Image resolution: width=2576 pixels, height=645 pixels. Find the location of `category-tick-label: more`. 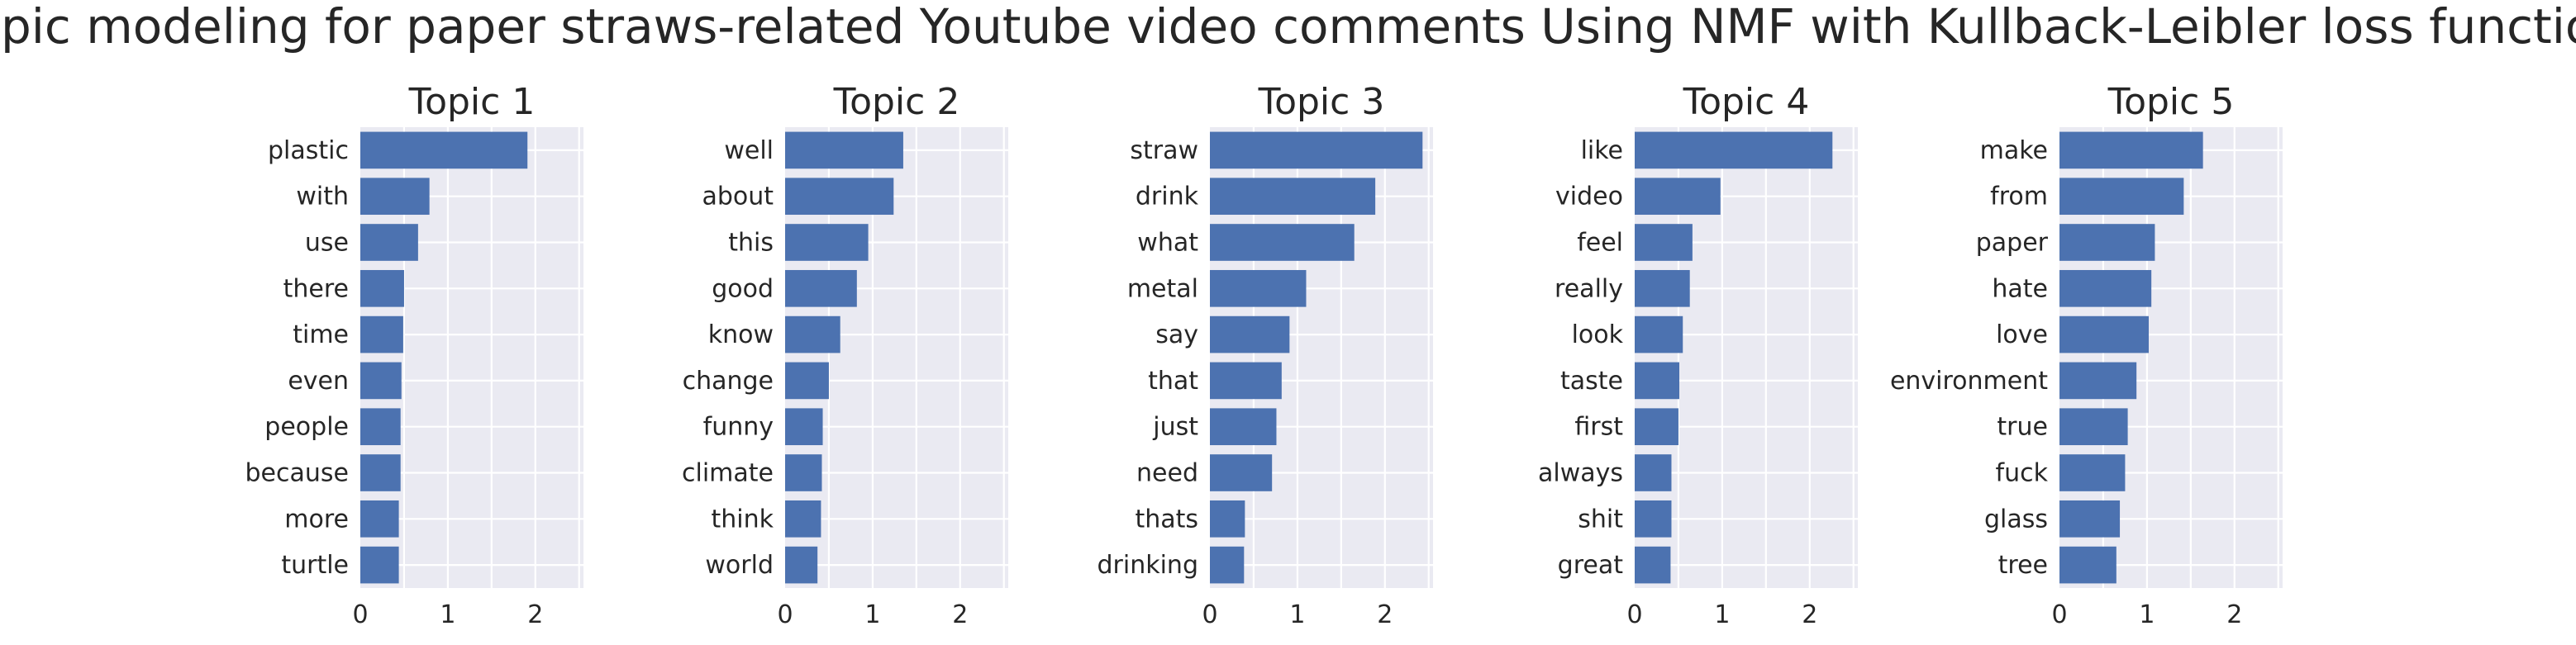

category-tick-label: more is located at coordinates (317, 519).